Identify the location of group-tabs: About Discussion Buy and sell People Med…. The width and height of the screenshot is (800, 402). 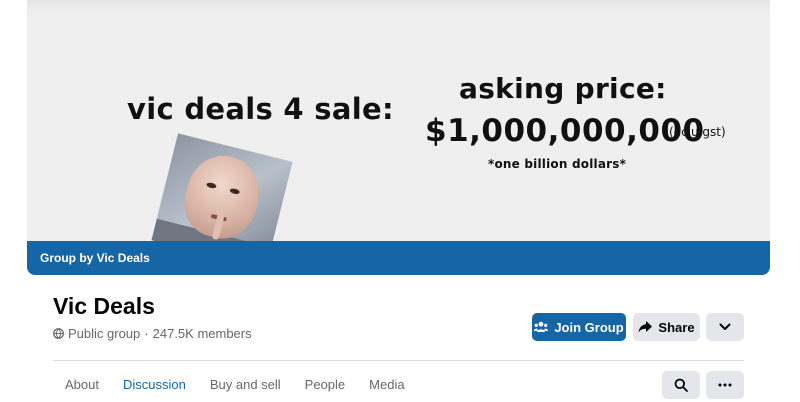
(235, 382).